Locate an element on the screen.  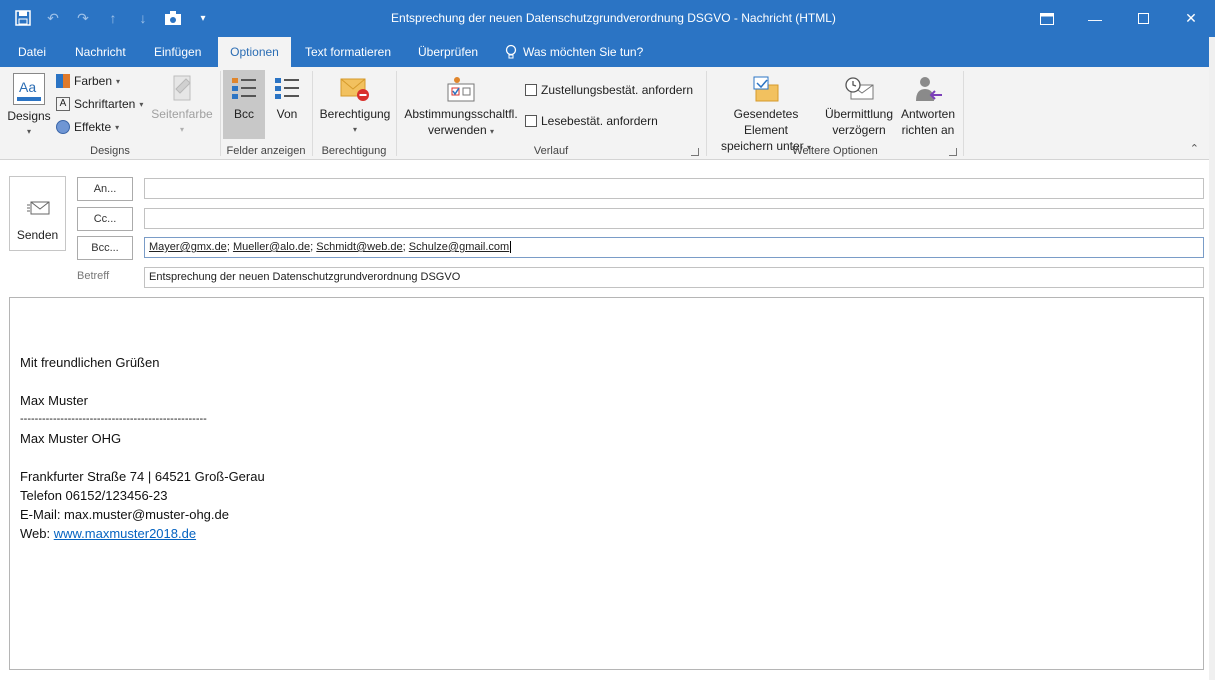
lese-label: Lesebestät. anfordern is located at coordinates (599, 121).